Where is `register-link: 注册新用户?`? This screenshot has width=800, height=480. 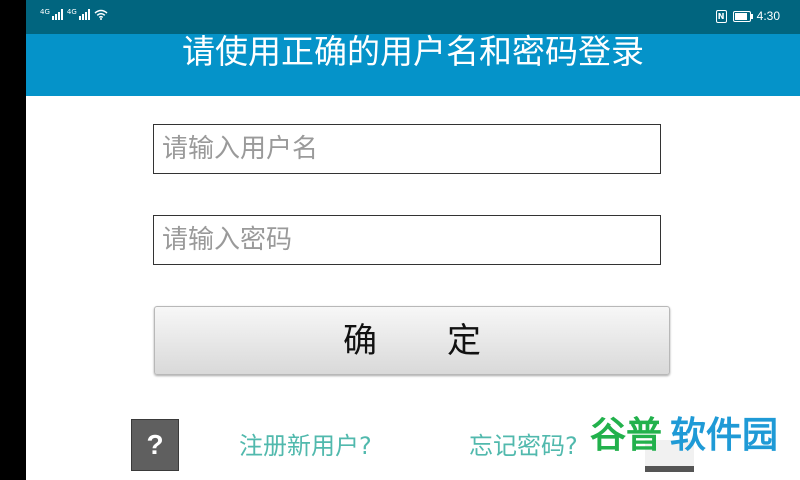
register-link: 注册新用户? is located at coordinates (305, 446).